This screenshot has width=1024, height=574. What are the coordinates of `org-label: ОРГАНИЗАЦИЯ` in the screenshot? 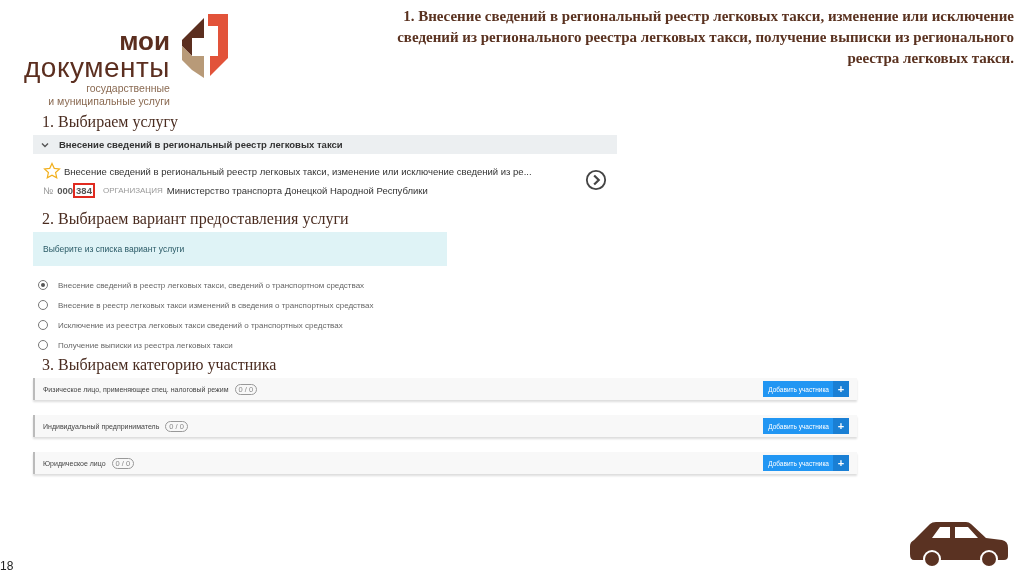 It's located at (132, 191).